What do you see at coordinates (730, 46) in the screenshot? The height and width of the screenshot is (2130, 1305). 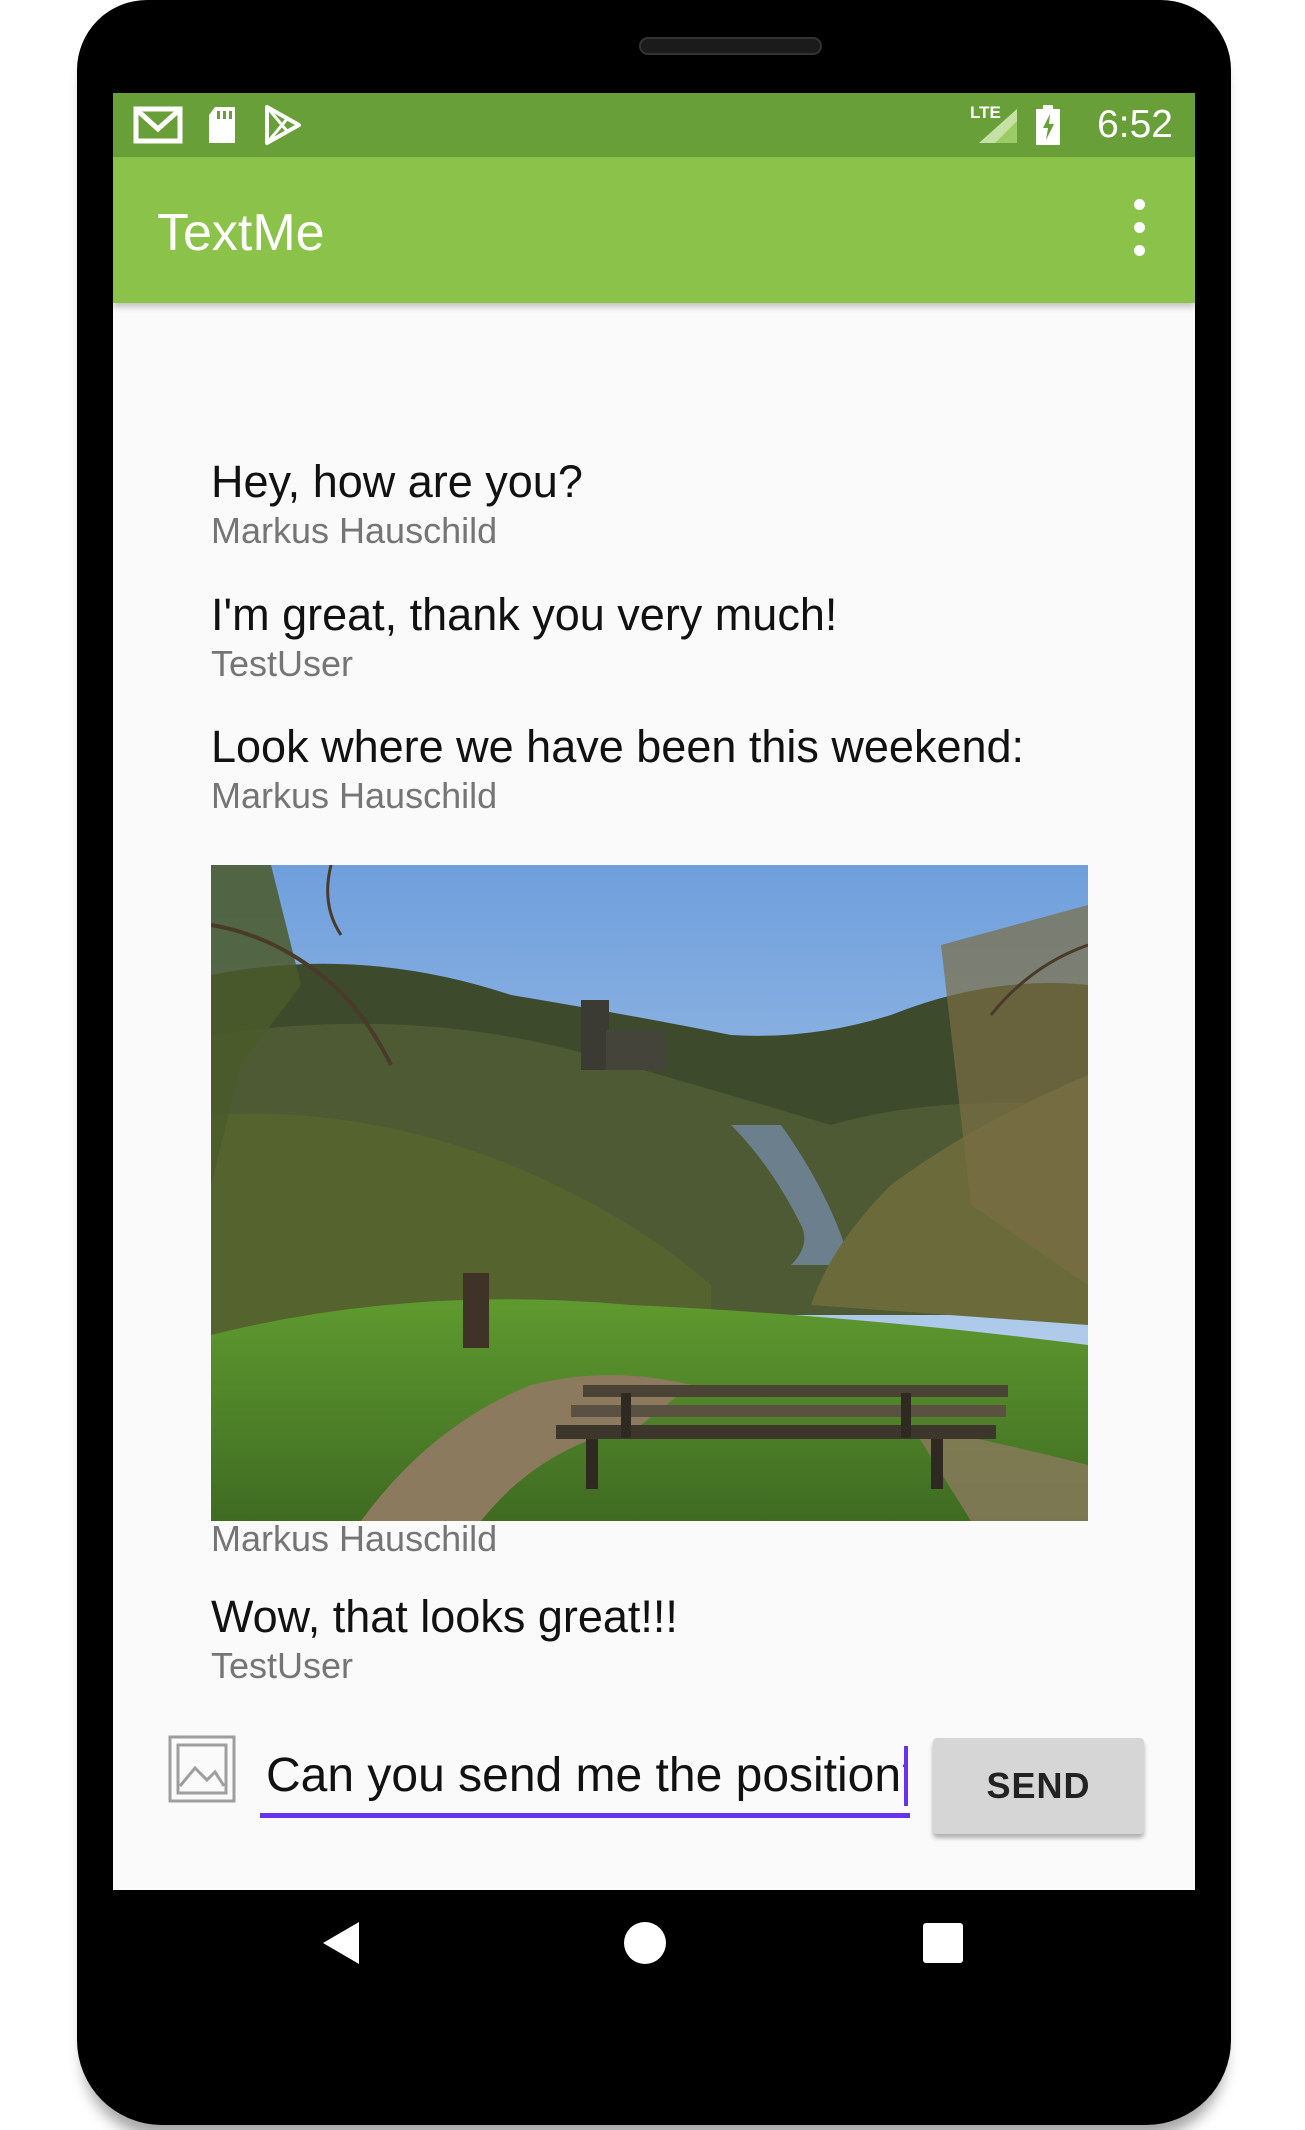 I see `speaker-grille` at bounding box center [730, 46].